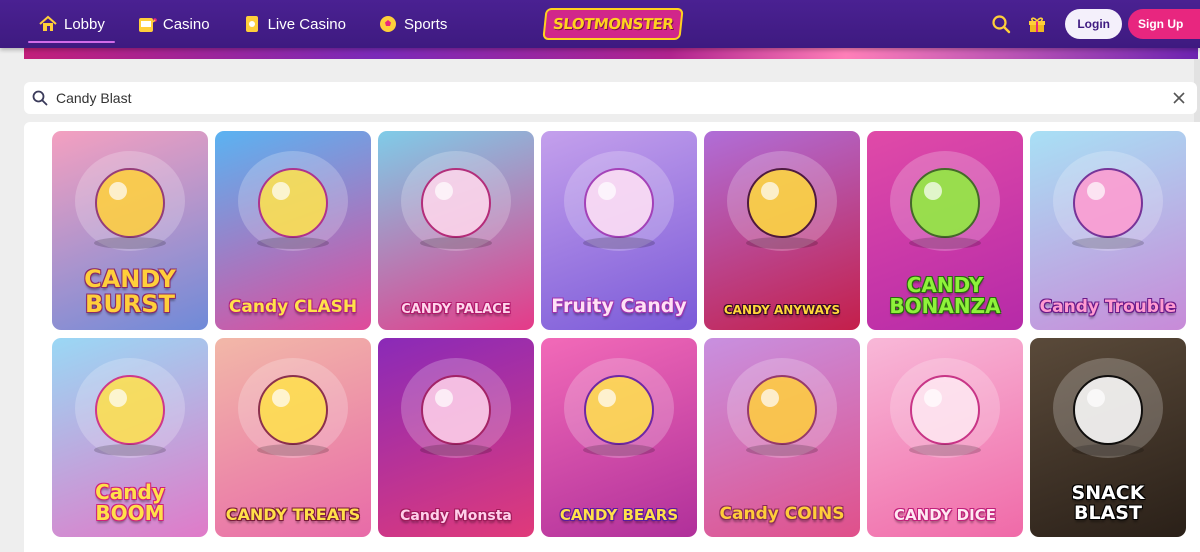  What do you see at coordinates (147, 24) in the screenshot?
I see `slot-machine-icon` at bounding box center [147, 24].